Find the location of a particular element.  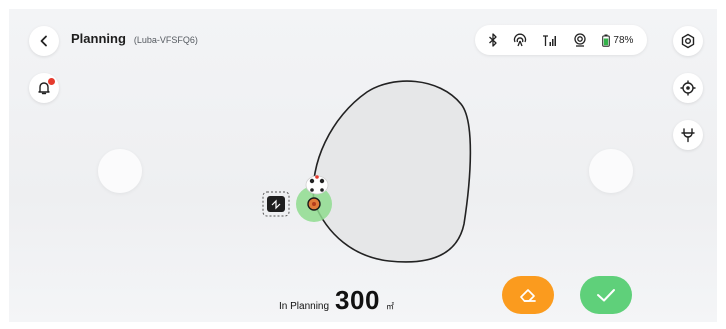

confirm-button is located at coordinates (606, 295).